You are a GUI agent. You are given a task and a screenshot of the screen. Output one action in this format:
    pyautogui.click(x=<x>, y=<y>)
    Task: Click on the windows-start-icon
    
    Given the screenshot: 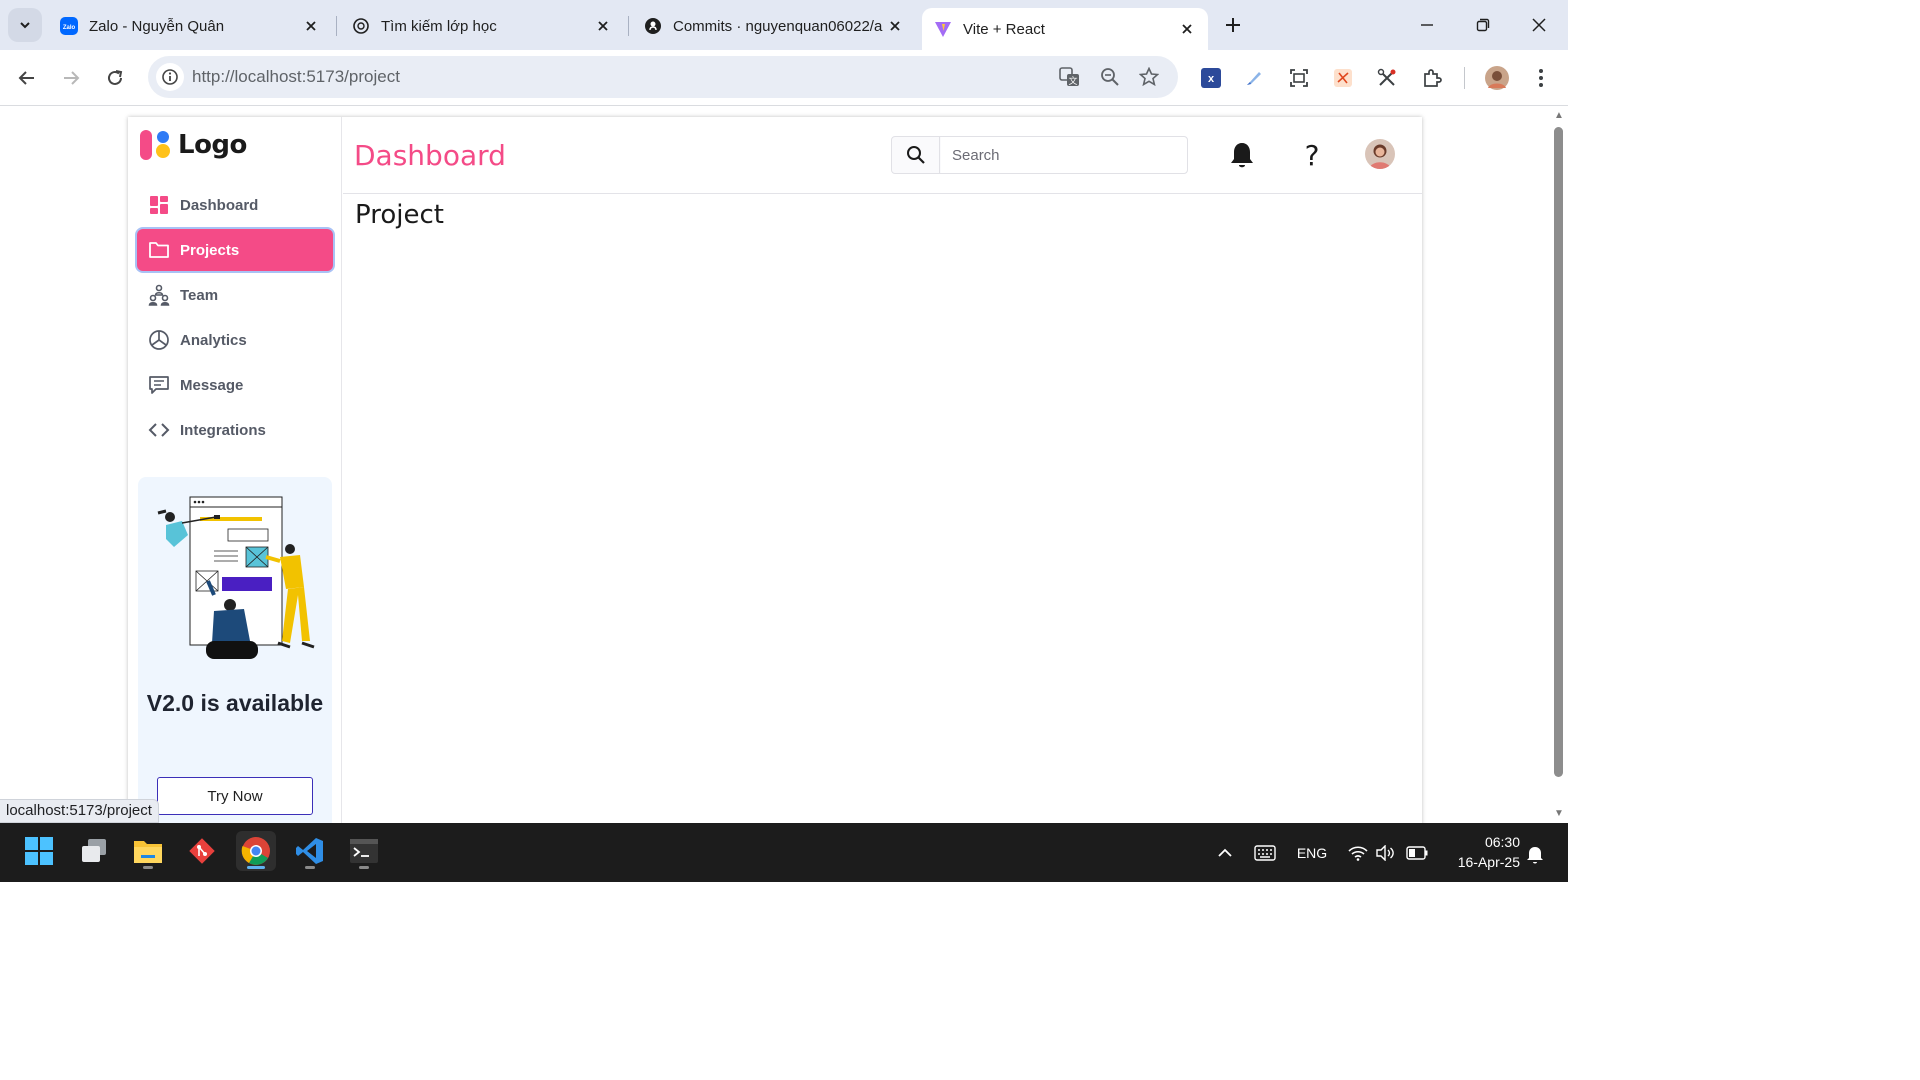 What is the action you would take?
    pyautogui.click(x=39, y=851)
    